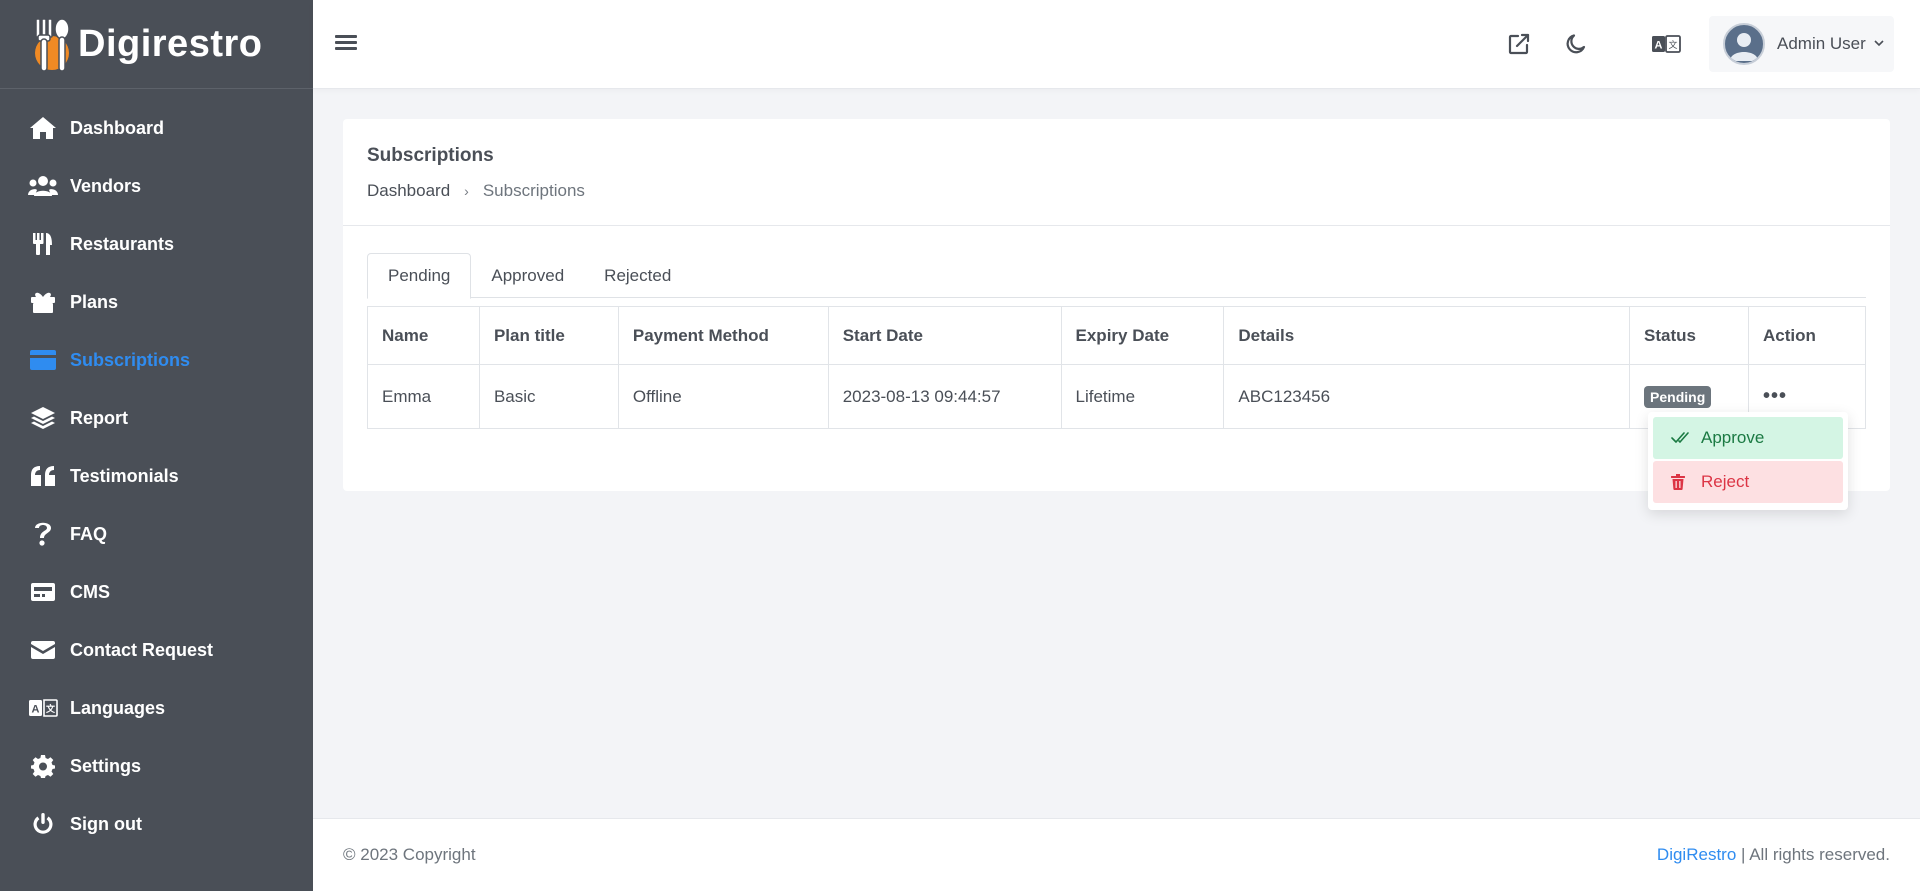 This screenshot has height=891, width=1920. I want to click on sidebar-item-contact-request: Contact Request, so click(156, 650).